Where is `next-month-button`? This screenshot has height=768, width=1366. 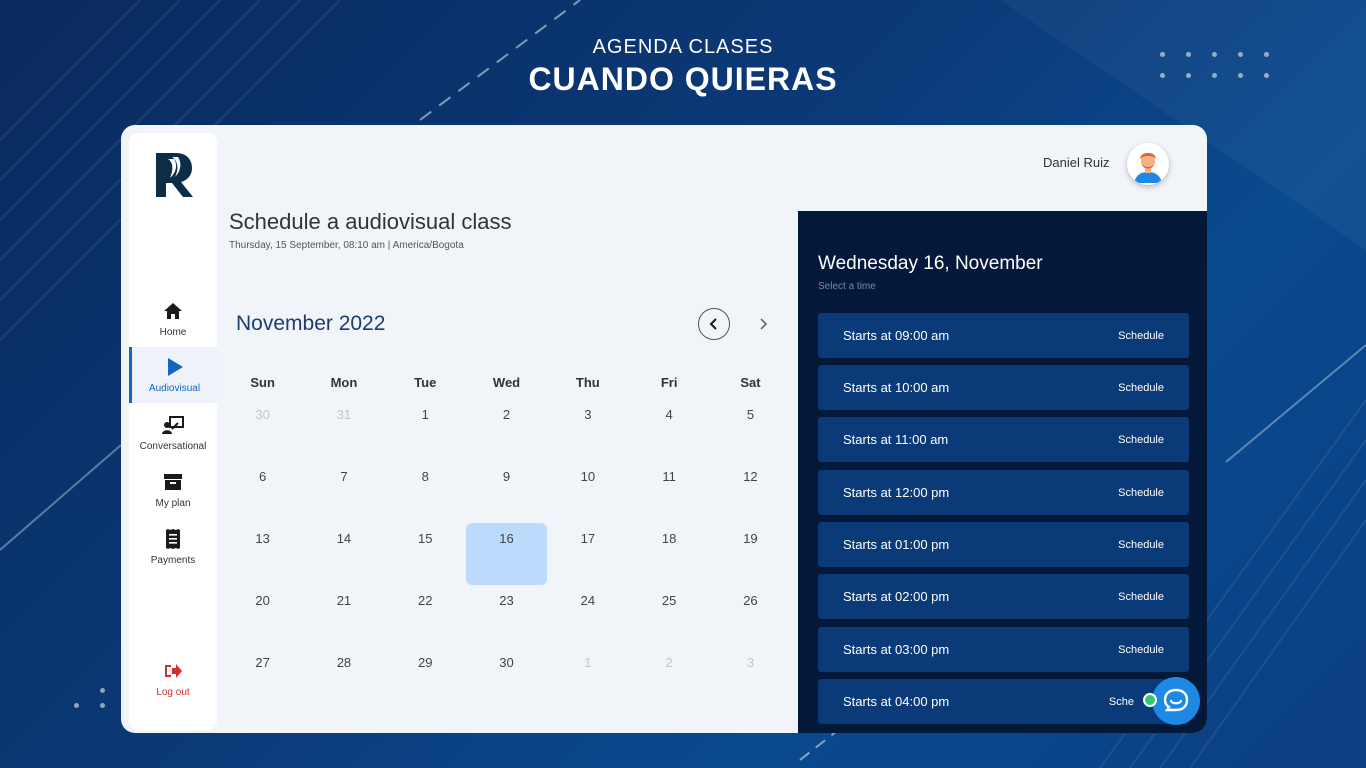 next-month-button is located at coordinates (763, 324).